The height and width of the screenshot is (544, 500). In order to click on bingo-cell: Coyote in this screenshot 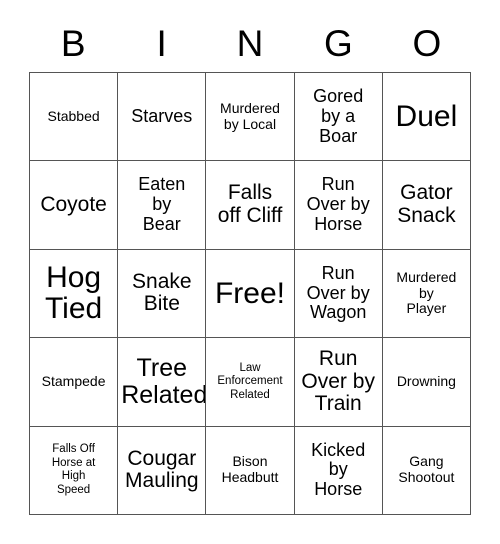, I will do `click(74, 205)`.